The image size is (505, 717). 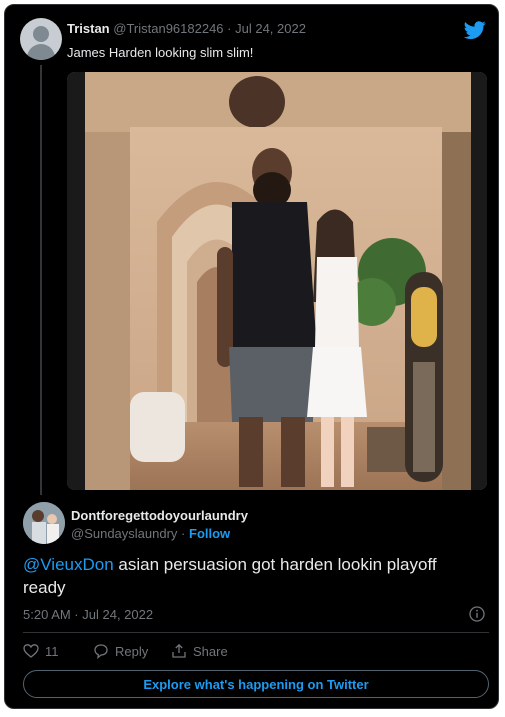 I want to click on reply-author-handle: @Sundayslaundry, so click(x=124, y=533).